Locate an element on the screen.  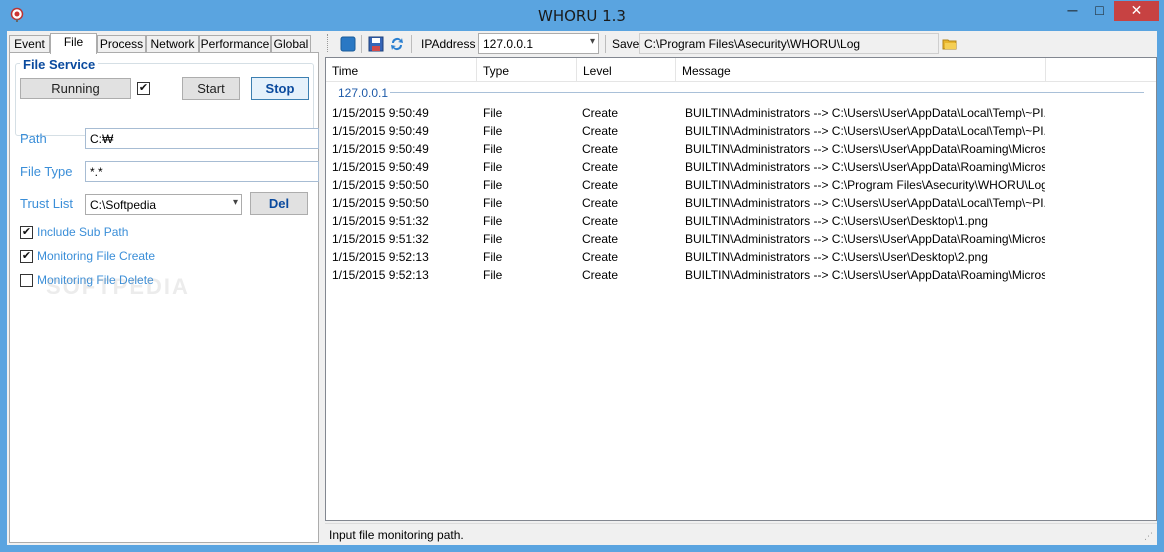
time-cell: 1/15/2015 9:51:32 is located at coordinates (380, 221).